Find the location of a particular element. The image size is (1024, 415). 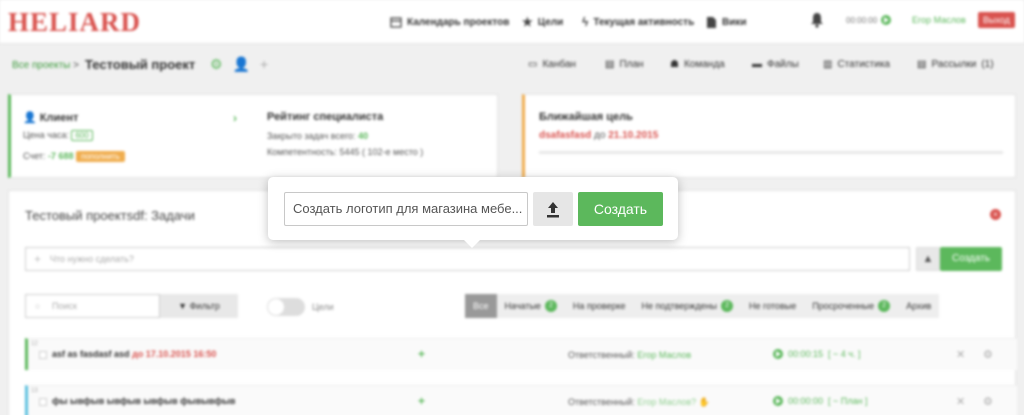

nav-wiki: Вики is located at coordinates (726, 22).